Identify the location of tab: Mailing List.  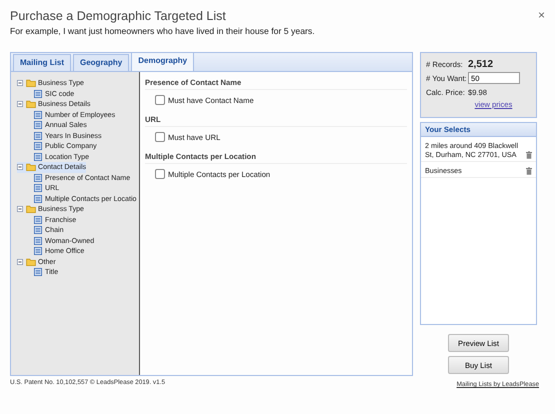
(42, 62).